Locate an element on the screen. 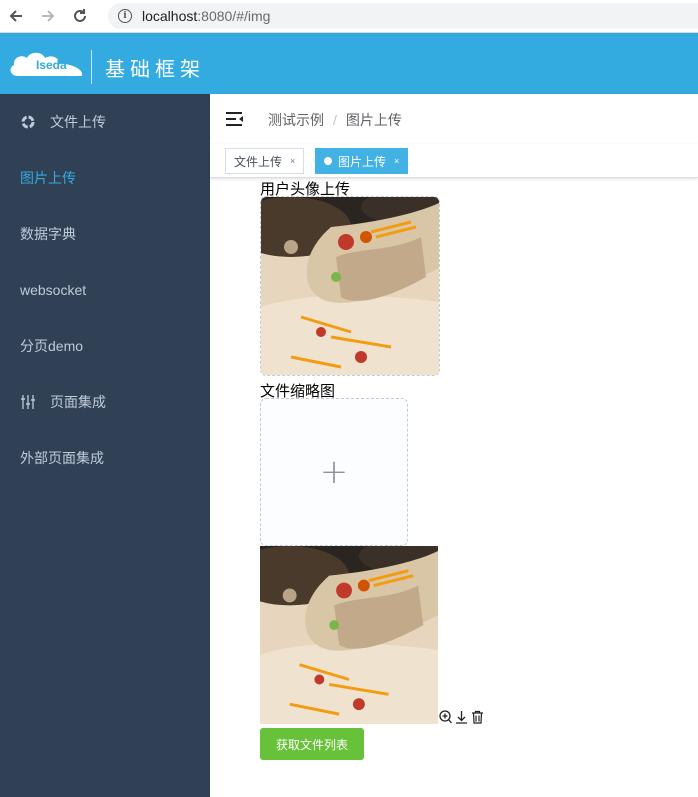  sidebar-item-label: 图片上传 is located at coordinates (48, 178).